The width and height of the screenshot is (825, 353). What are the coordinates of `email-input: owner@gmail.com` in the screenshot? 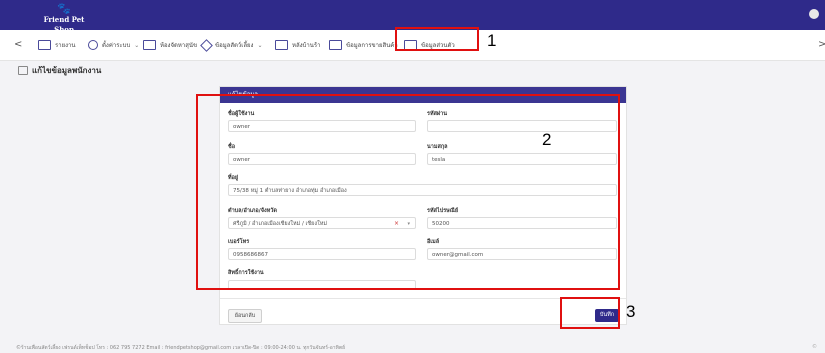 It's located at (522, 254).